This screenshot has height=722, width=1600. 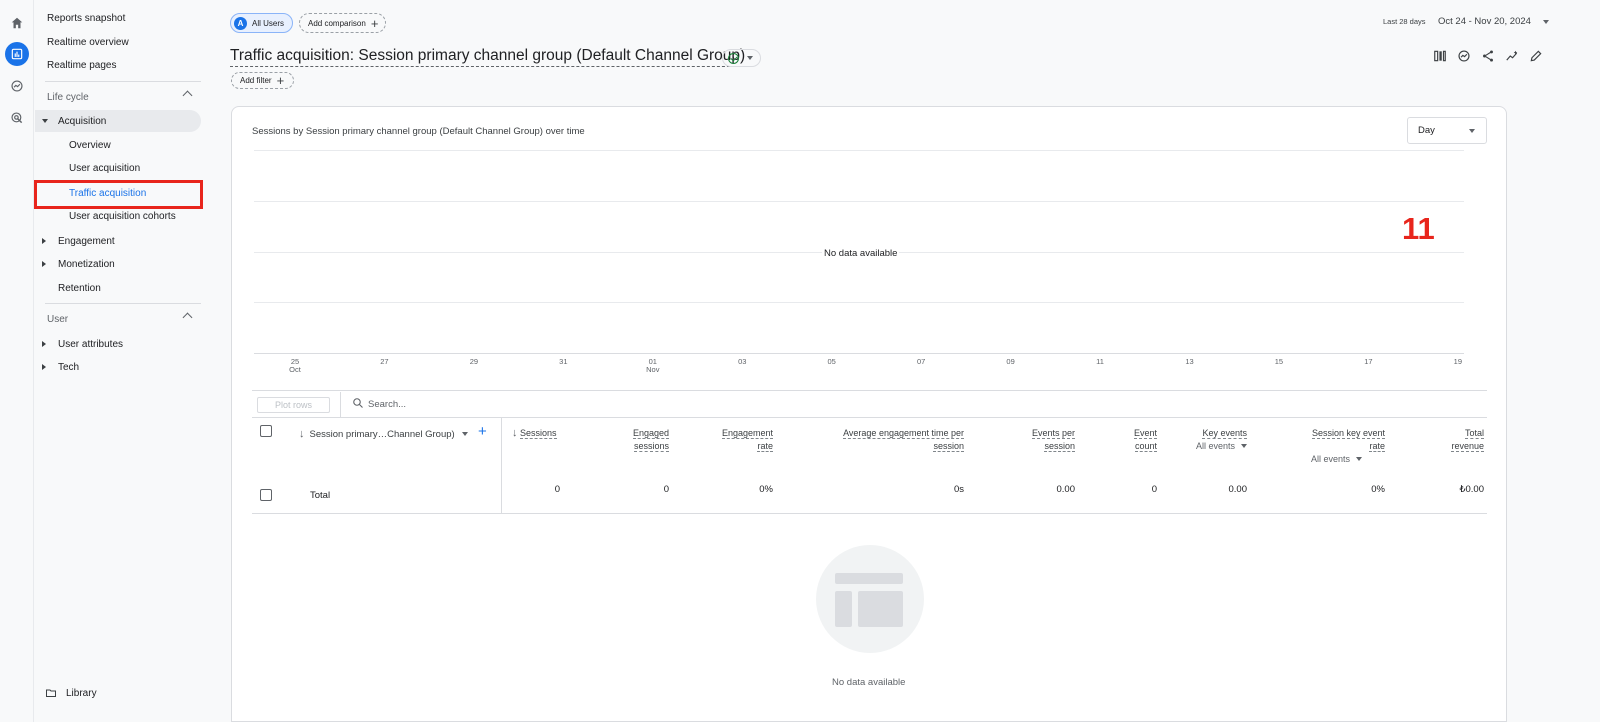 I want to click on sidebar-item-monetization: Monetization, so click(x=118, y=264).